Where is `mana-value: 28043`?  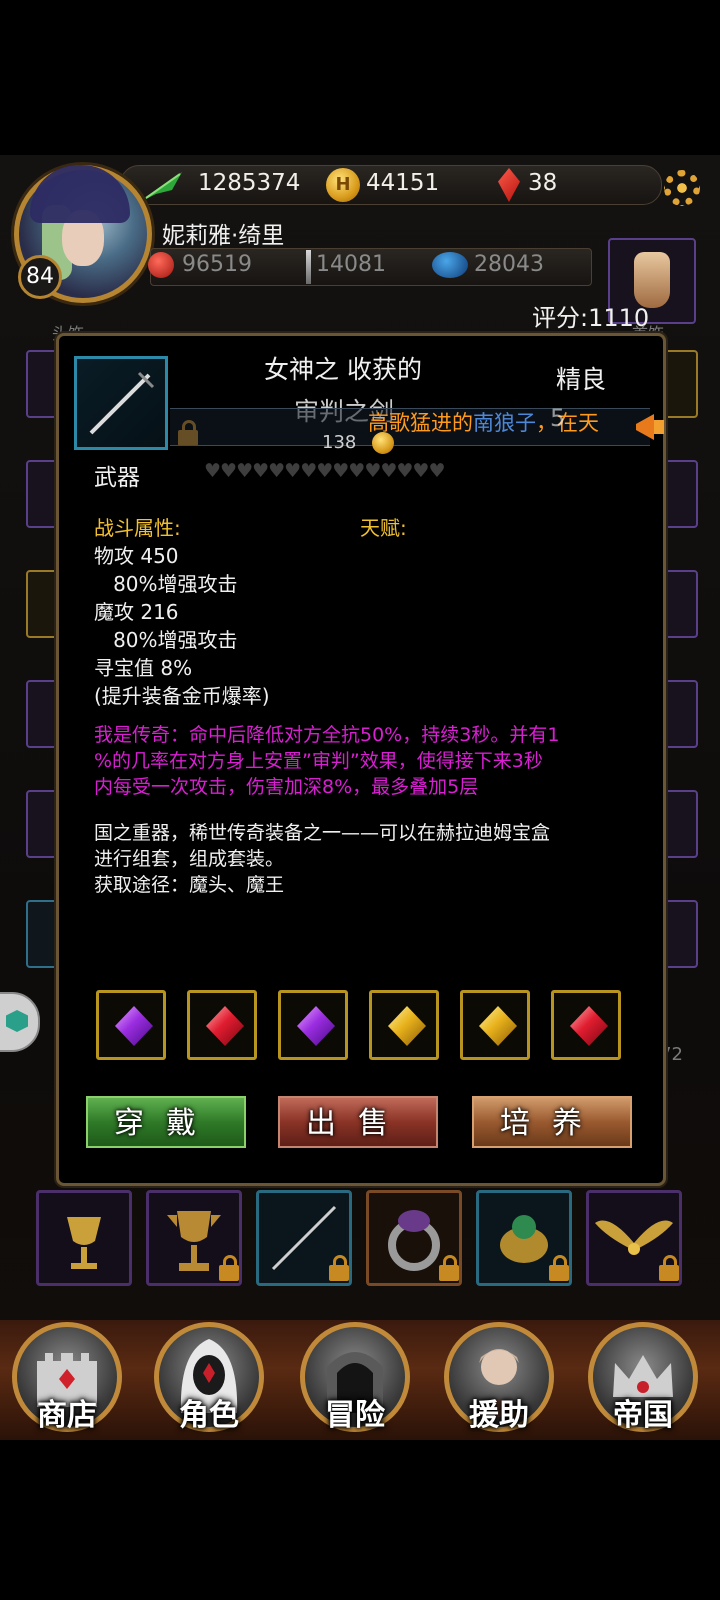
mana-value: 28043 is located at coordinates (509, 264).